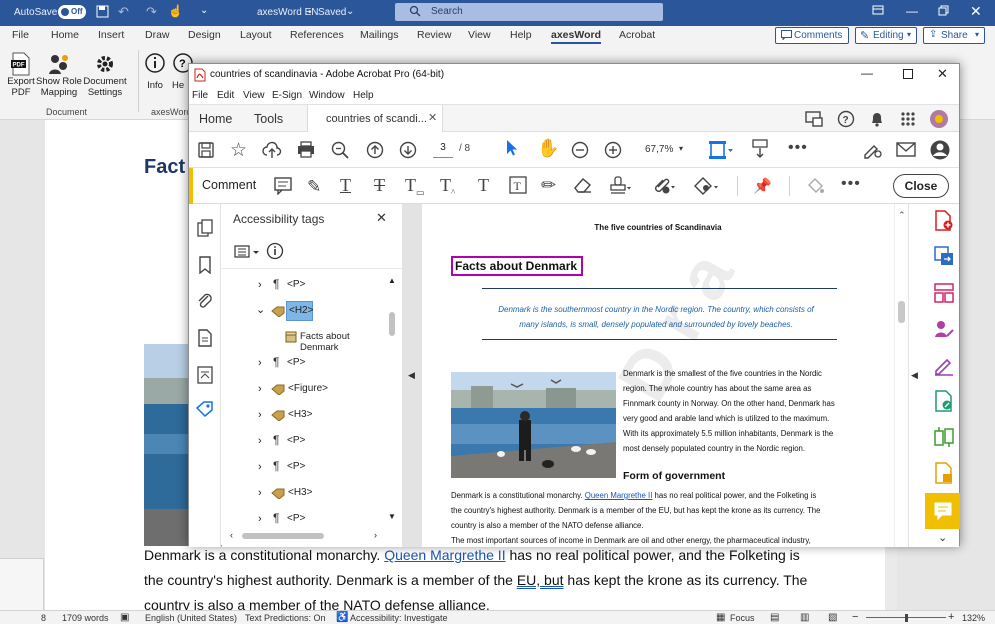  I want to click on hand-tool-icon: ✋, so click(548, 148).